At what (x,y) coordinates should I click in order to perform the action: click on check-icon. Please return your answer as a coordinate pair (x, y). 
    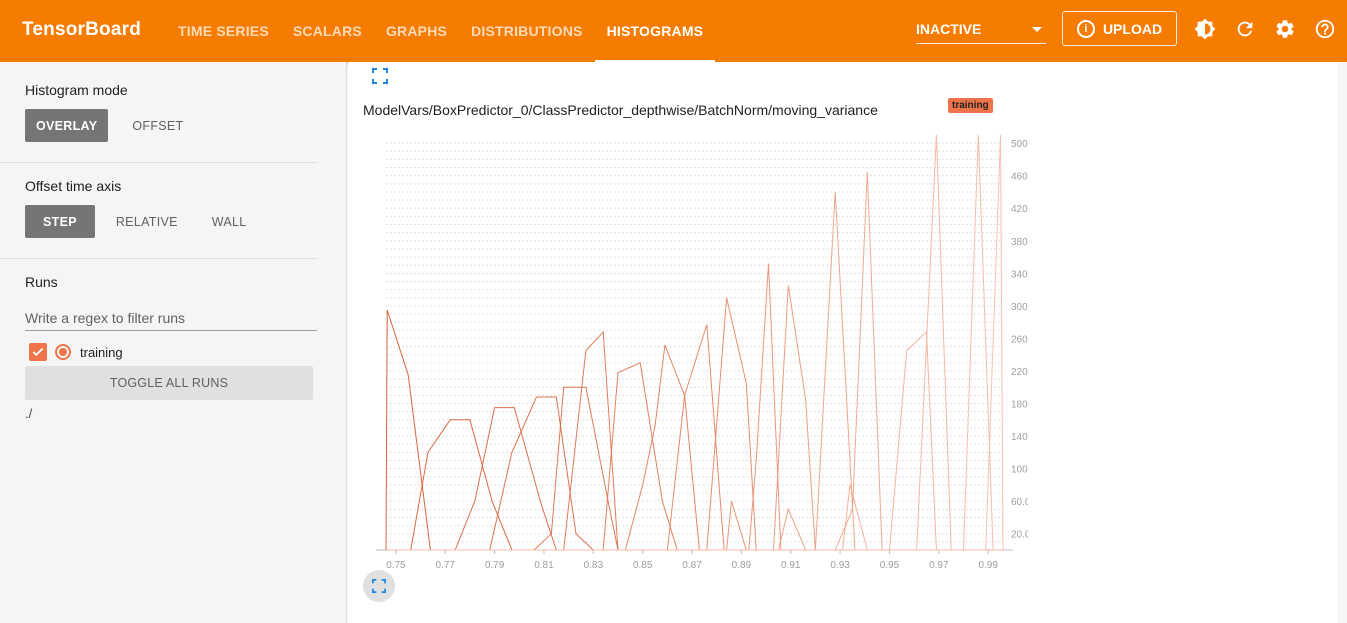
    Looking at the image, I should click on (38, 352).